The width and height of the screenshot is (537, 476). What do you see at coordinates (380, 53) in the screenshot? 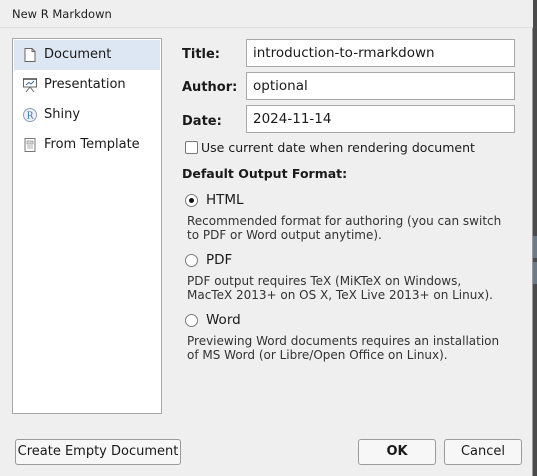
I see `title-input` at bounding box center [380, 53].